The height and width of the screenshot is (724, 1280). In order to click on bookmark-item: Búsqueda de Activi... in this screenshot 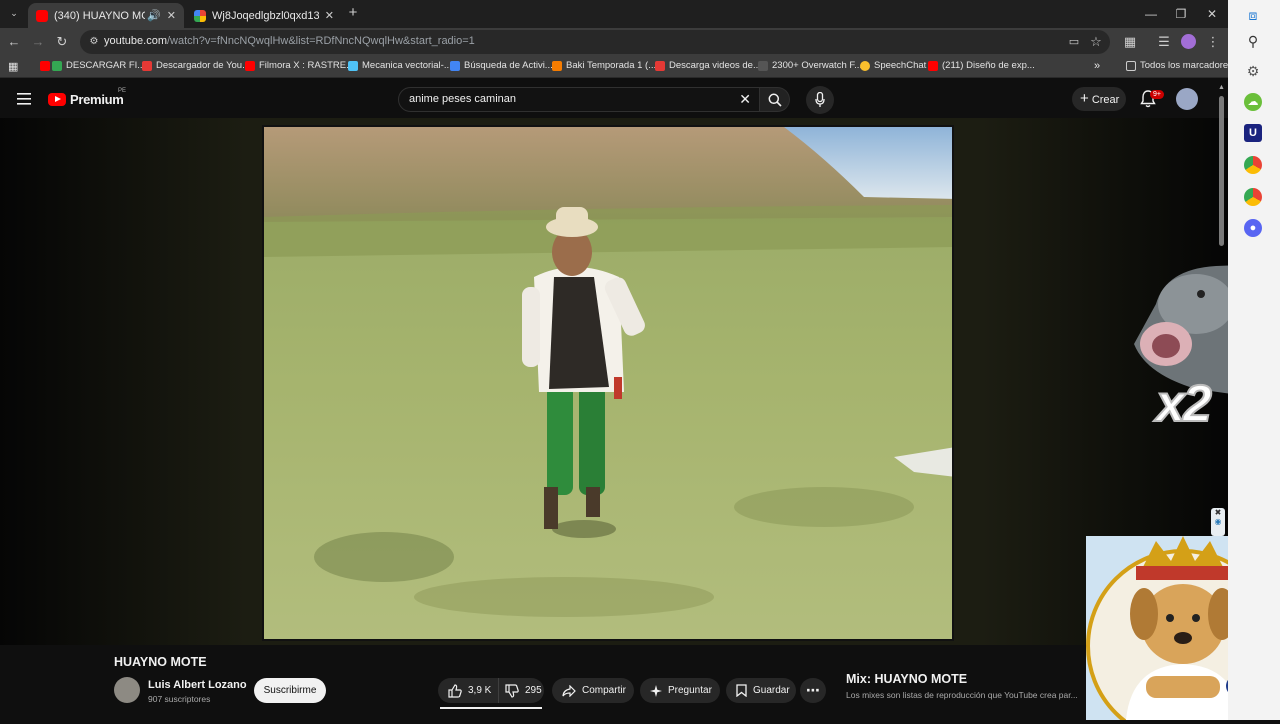, I will do `click(501, 65)`.